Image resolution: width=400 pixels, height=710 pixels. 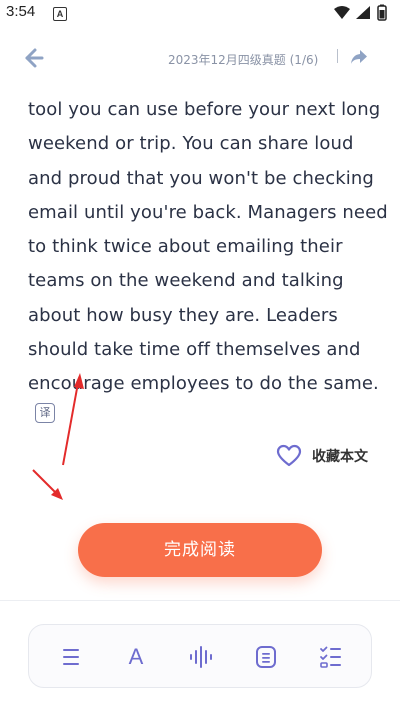 What do you see at coordinates (136, 657) in the screenshot?
I see `font-icon: A` at bounding box center [136, 657].